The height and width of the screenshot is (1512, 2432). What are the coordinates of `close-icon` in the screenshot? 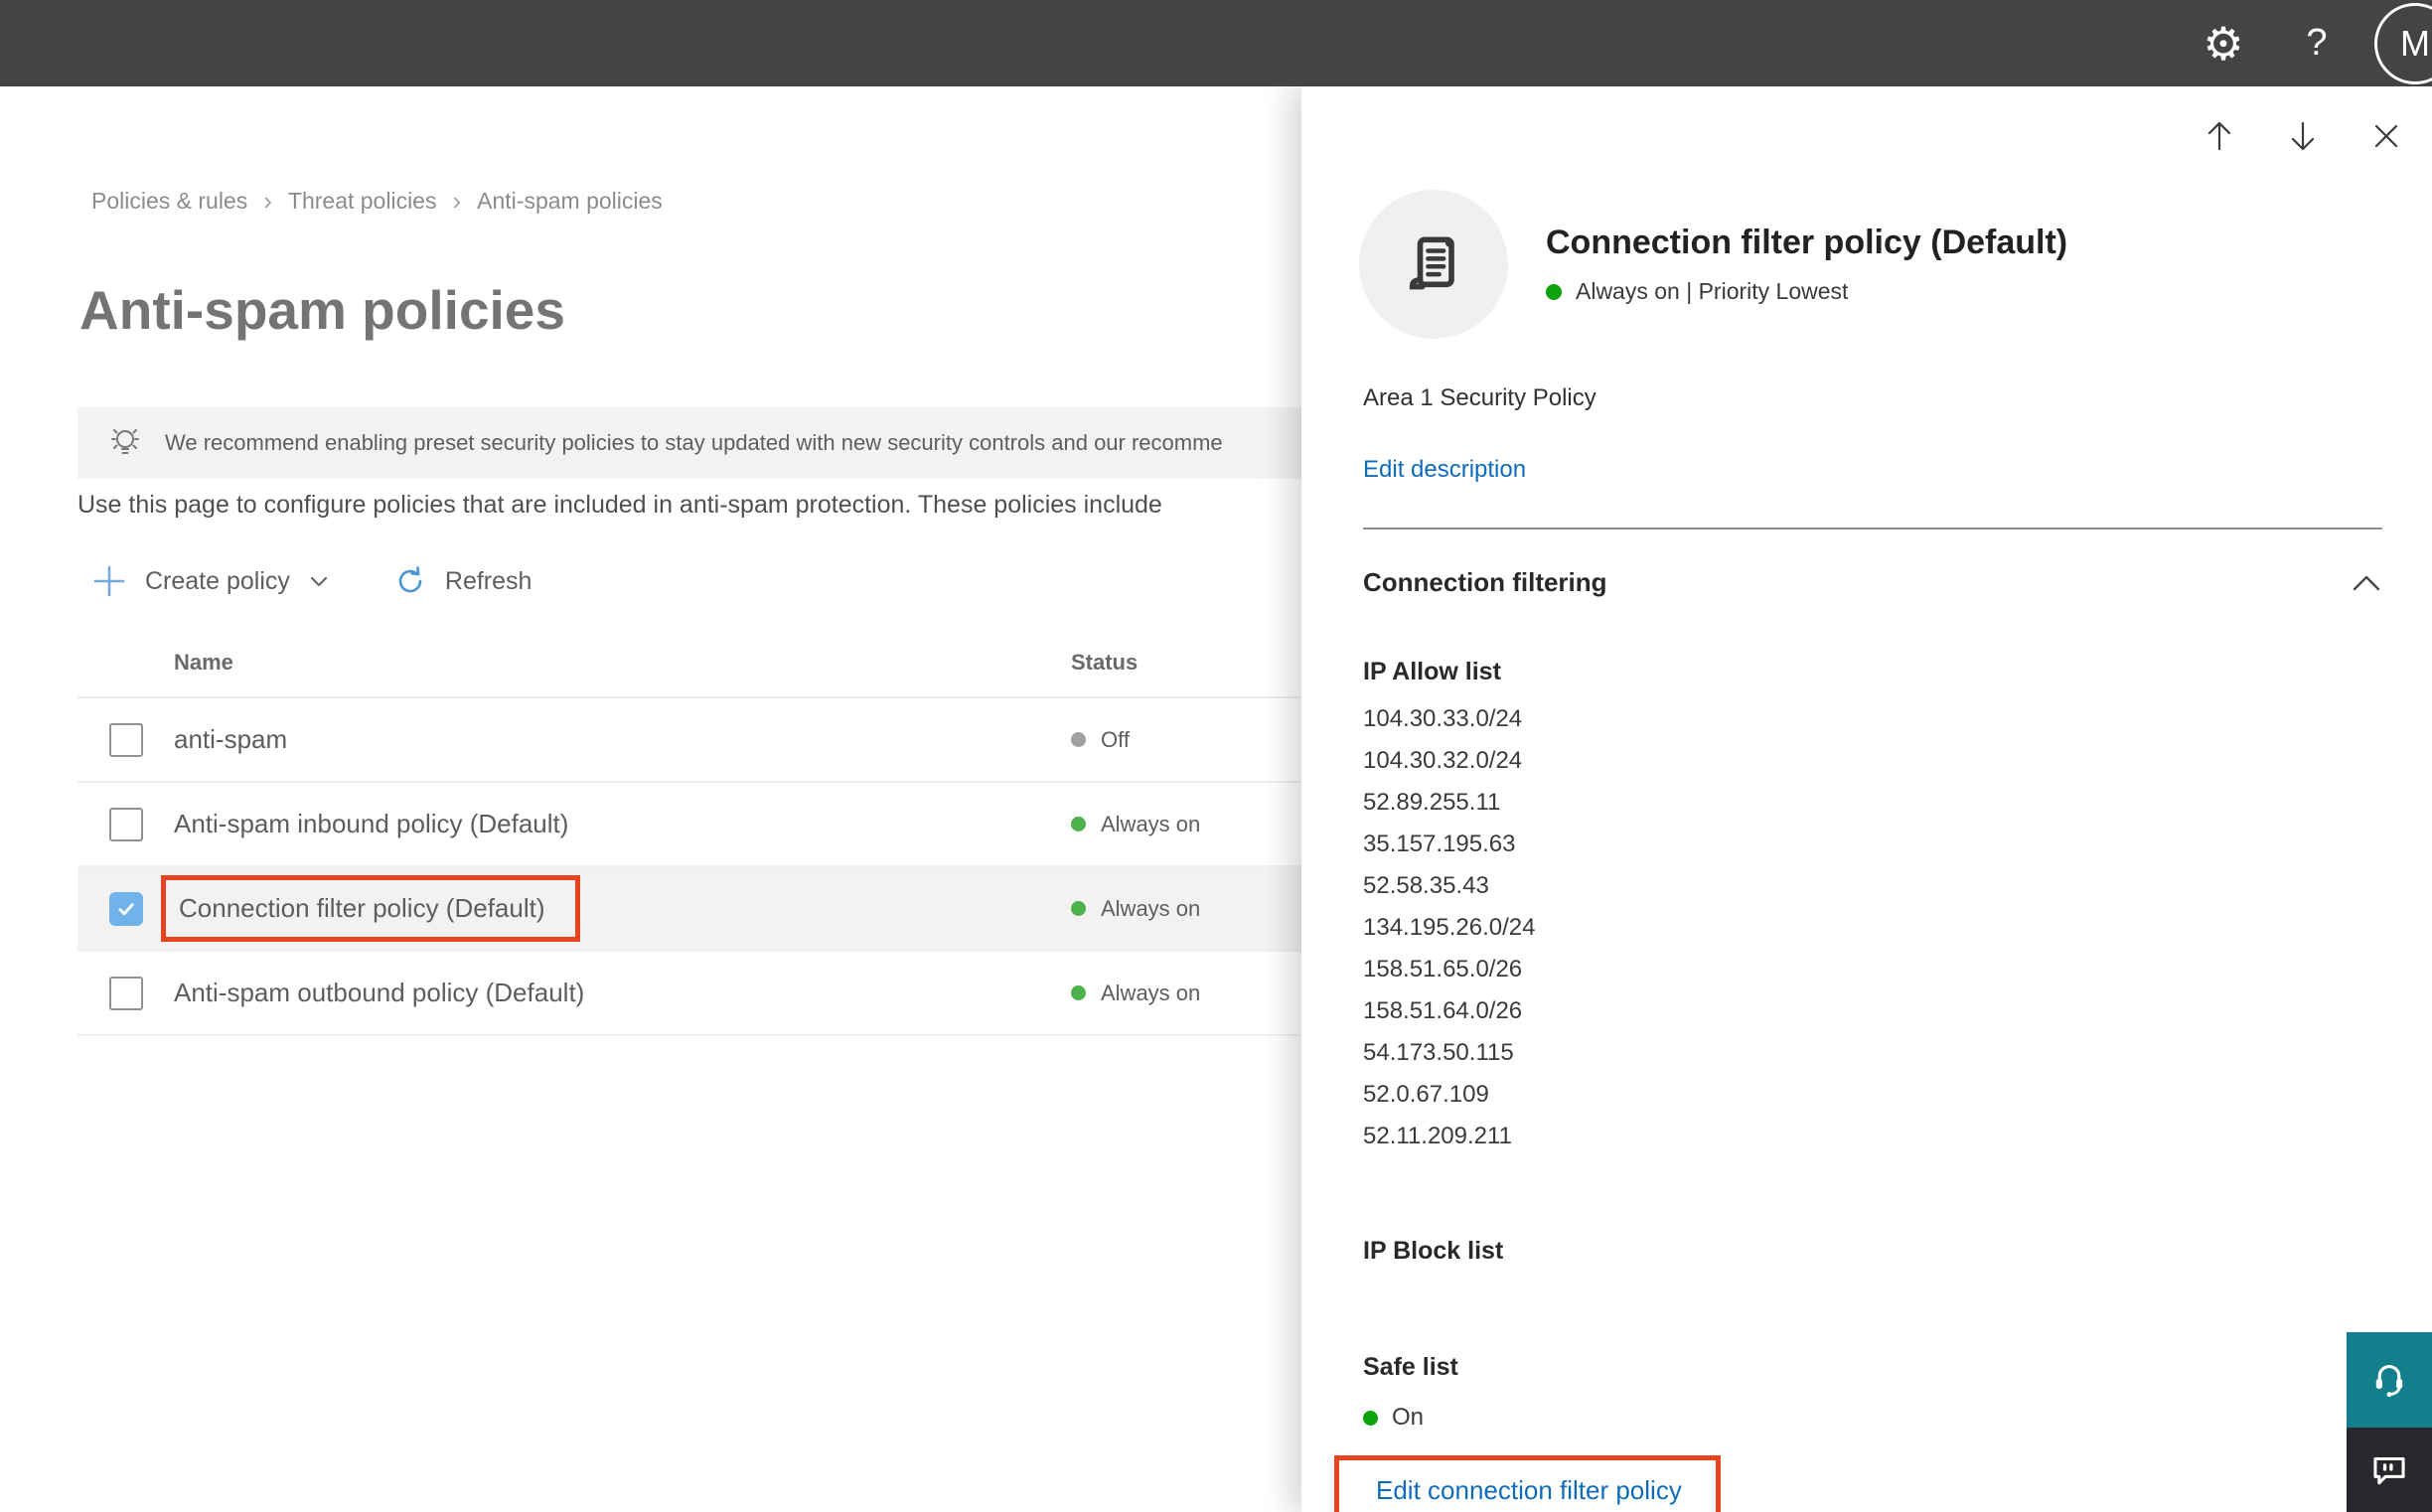 It's located at (2386, 136).